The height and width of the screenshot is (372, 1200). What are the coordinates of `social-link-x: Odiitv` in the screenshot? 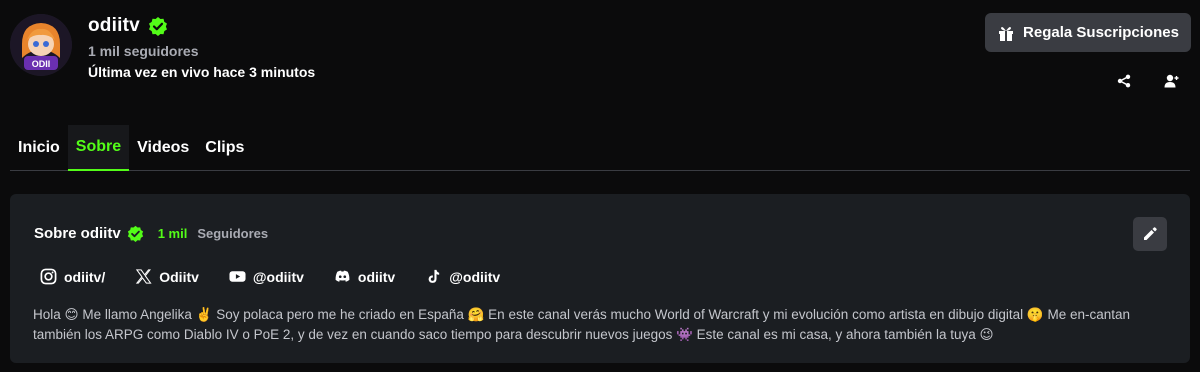 It's located at (167, 276).